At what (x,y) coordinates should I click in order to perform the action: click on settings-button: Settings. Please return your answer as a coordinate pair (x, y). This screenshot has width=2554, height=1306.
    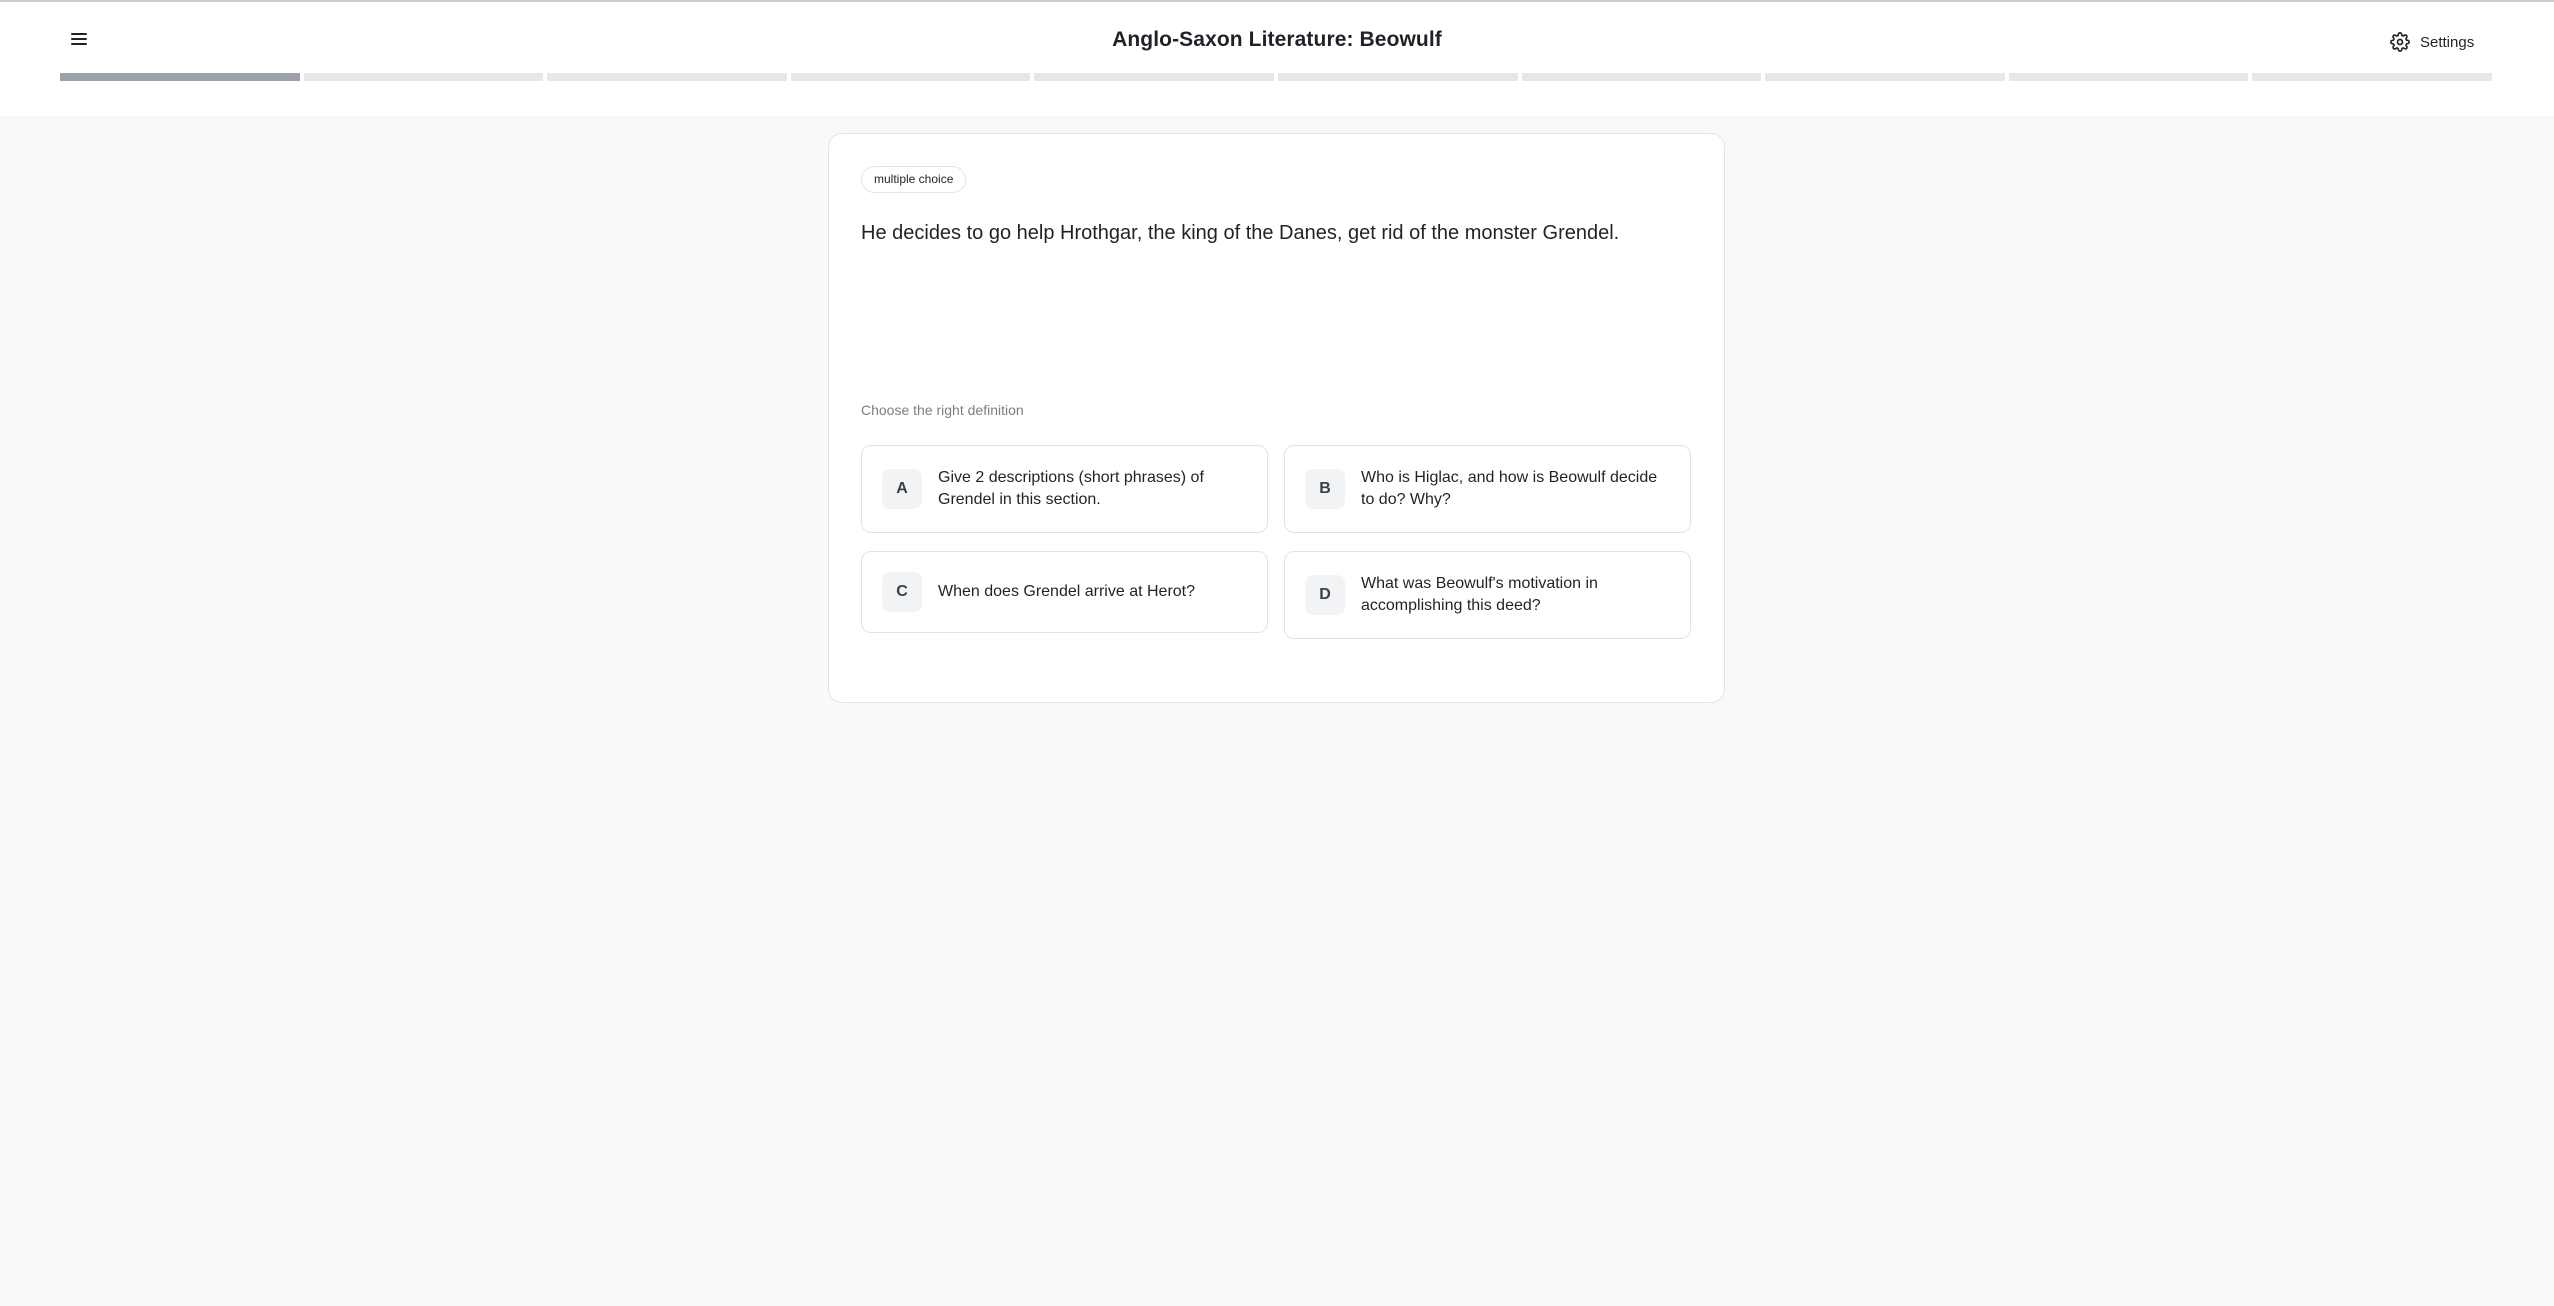
    Looking at the image, I should click on (2432, 42).